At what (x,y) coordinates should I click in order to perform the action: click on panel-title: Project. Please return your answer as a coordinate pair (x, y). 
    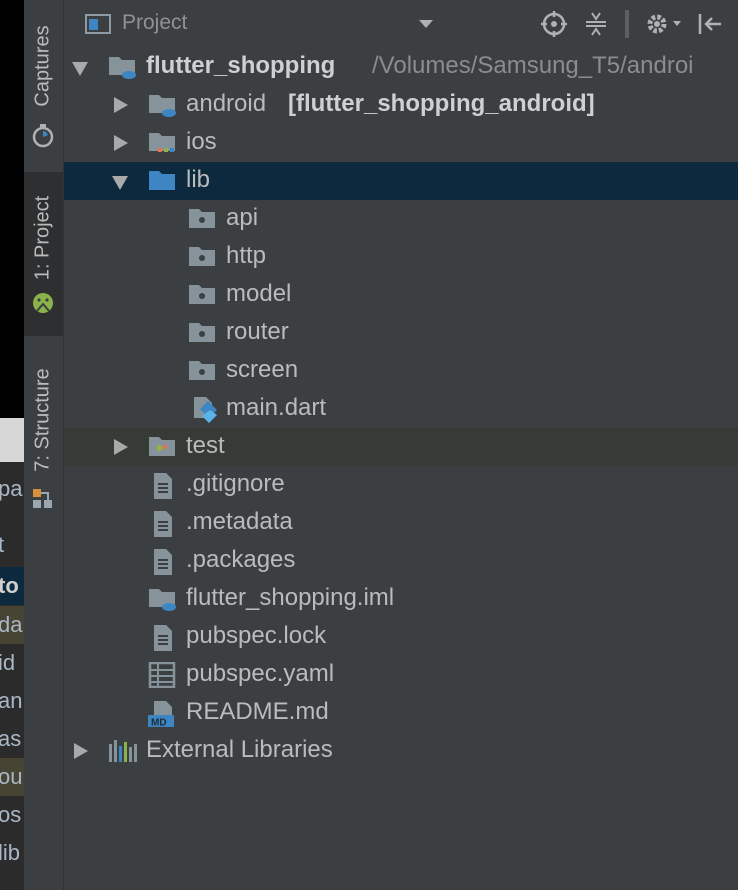
    Looking at the image, I should click on (154, 23).